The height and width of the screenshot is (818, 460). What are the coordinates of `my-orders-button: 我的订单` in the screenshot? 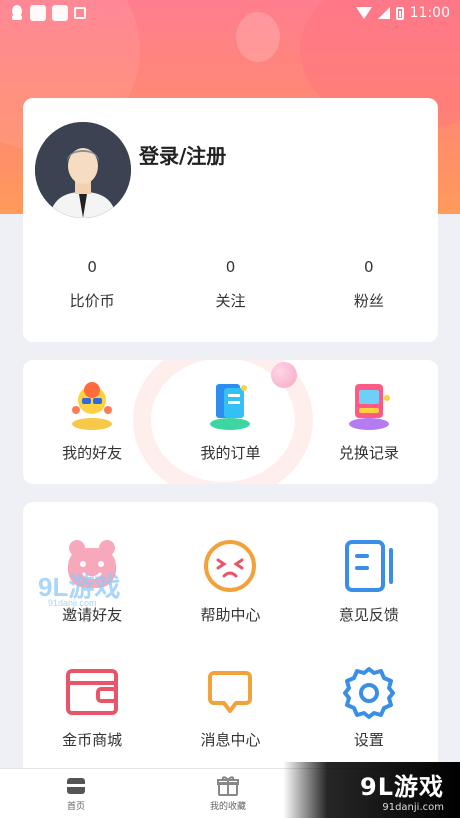 It's located at (230, 418).